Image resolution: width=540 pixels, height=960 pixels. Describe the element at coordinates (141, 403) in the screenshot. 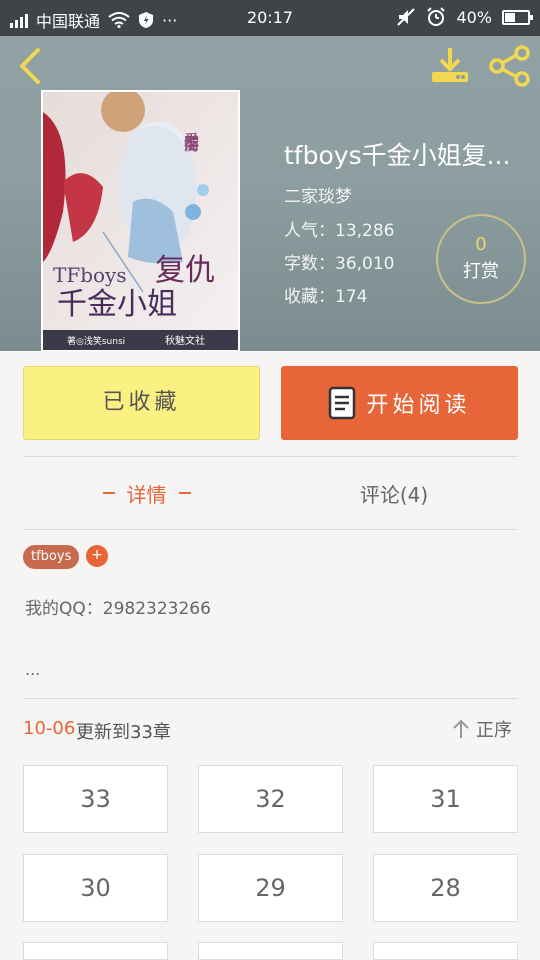

I see `collected-button: 已收藏` at that location.